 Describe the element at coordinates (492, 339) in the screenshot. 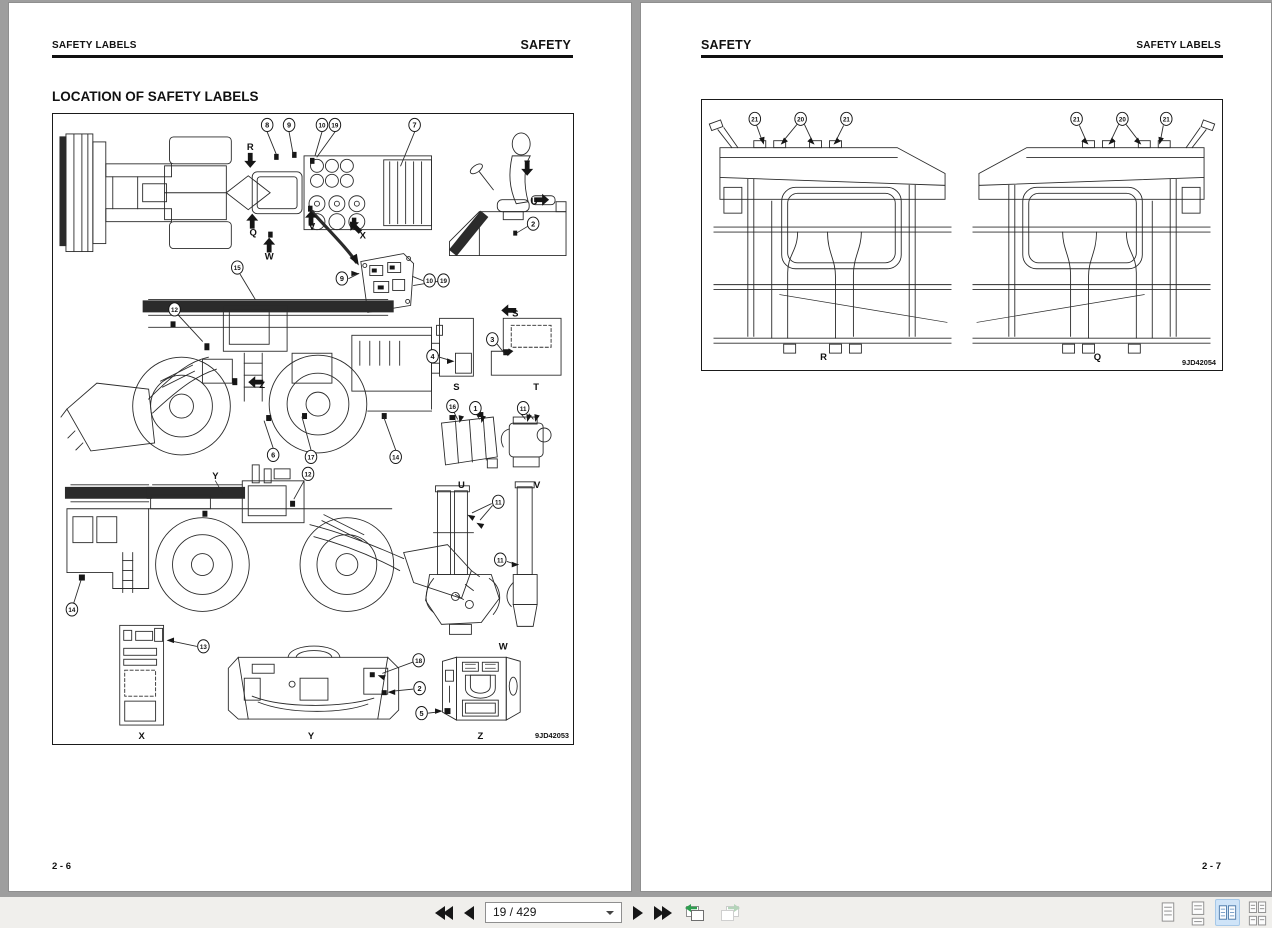

I see `svg-text: 3` at that location.